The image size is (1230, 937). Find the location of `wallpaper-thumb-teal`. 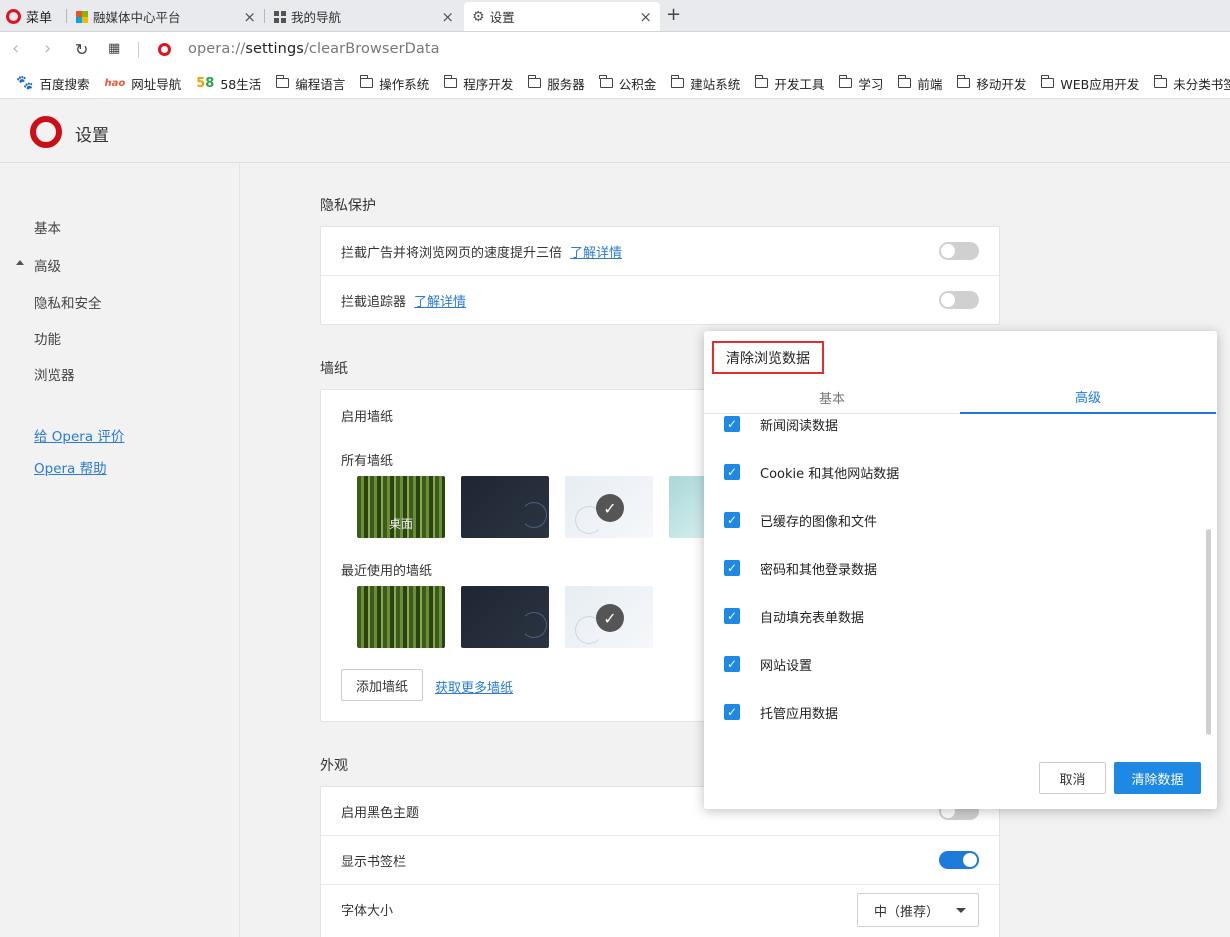

wallpaper-thumb-teal is located at coordinates (687, 507).